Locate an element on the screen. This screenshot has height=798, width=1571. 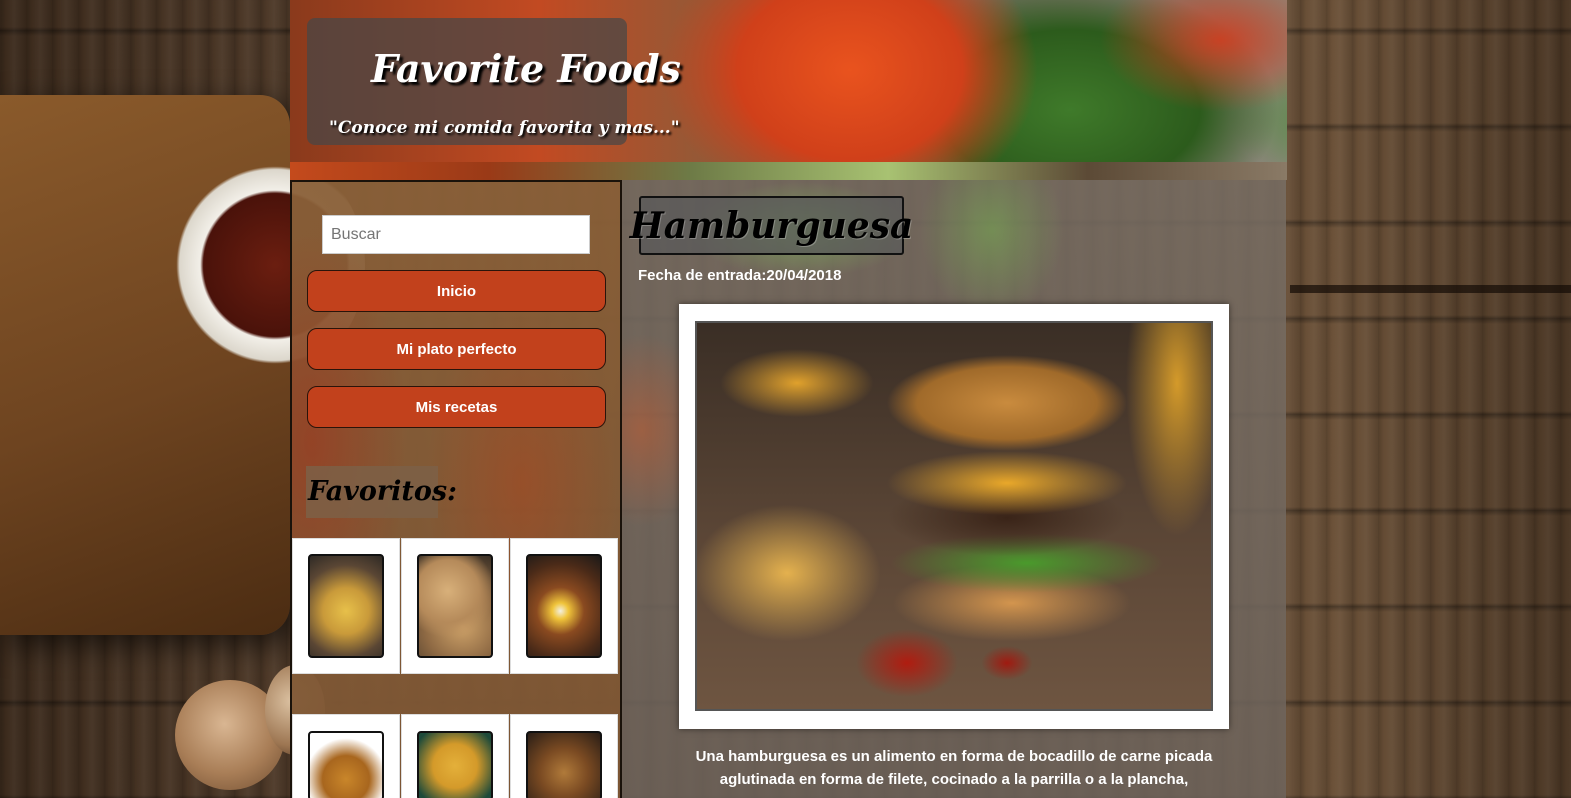
header-banner-strip is located at coordinates (788, 171).